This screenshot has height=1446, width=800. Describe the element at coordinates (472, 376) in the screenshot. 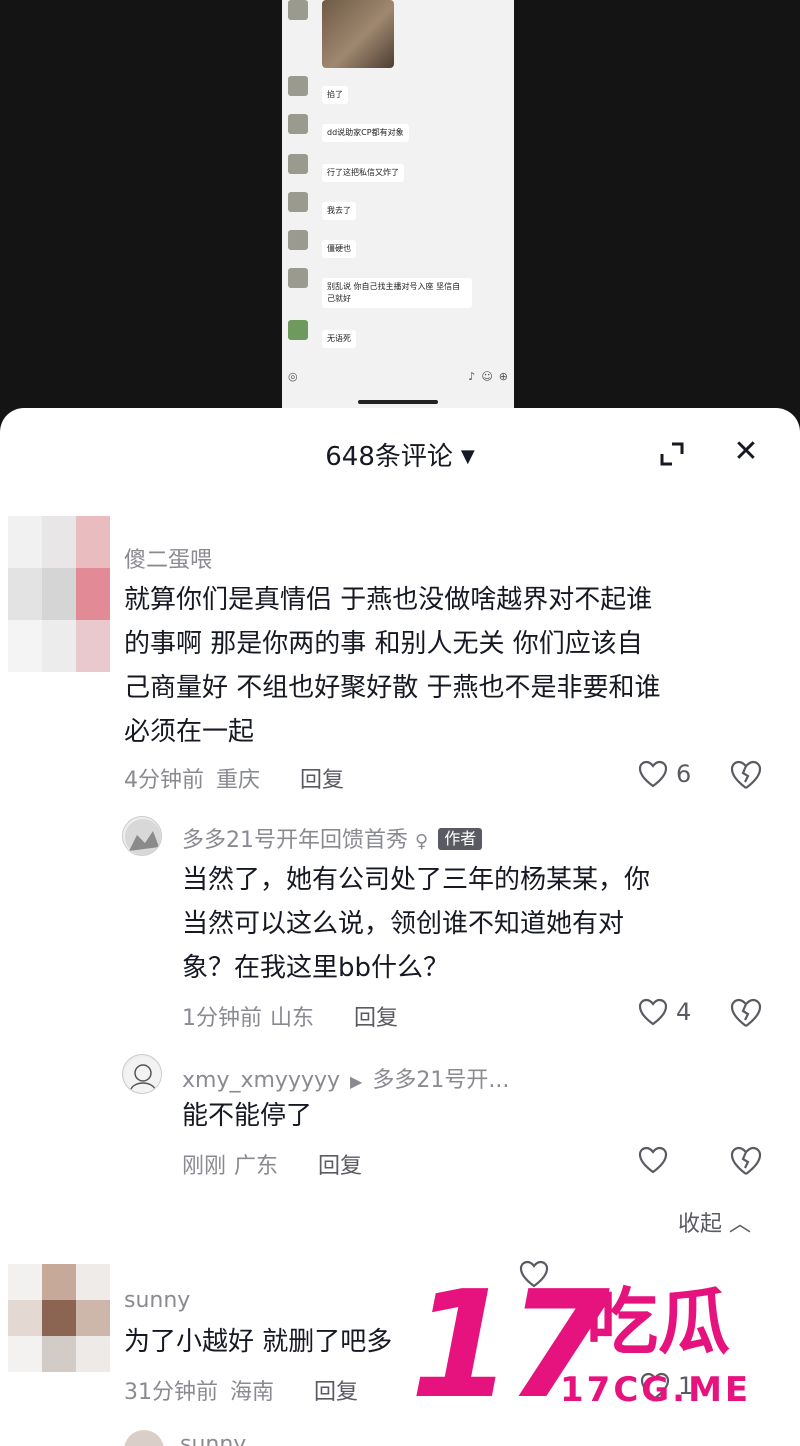

I see `mic-icon: ♪` at that location.